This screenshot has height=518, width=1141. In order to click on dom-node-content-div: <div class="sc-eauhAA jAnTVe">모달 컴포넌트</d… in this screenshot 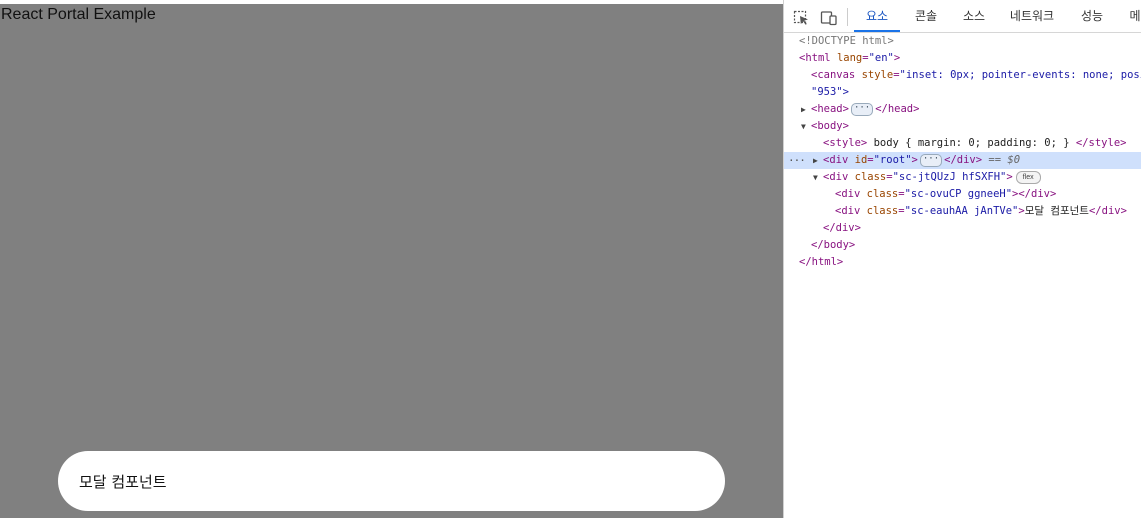, I will do `click(962, 211)`.